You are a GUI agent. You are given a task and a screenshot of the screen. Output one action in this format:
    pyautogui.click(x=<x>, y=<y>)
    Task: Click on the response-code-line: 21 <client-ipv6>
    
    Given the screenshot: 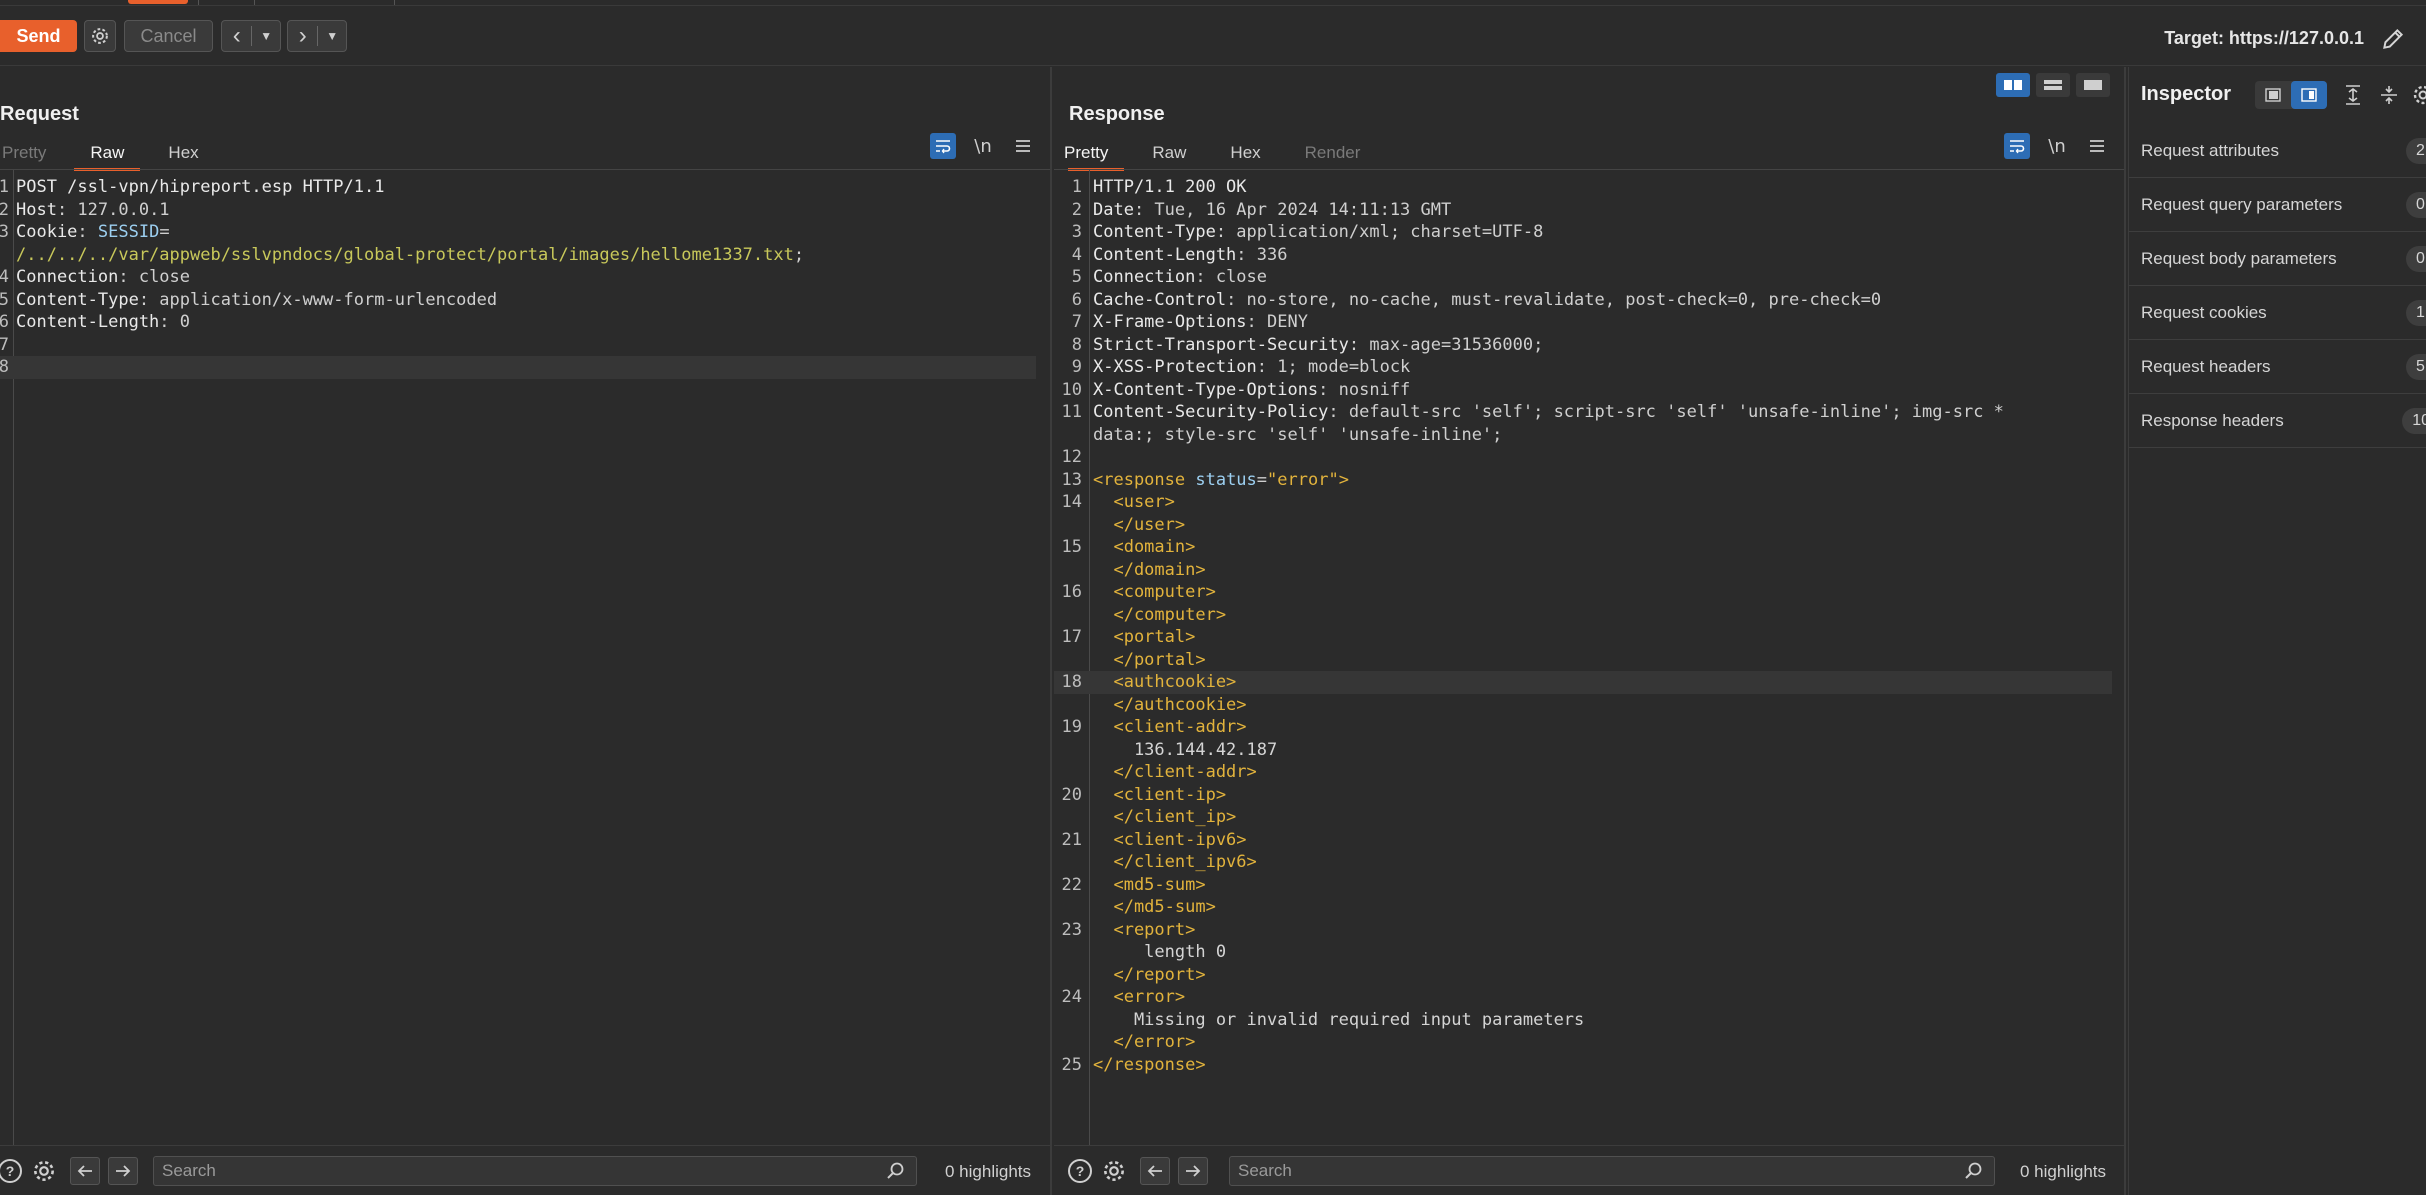 What is the action you would take?
    pyautogui.click(x=1589, y=840)
    